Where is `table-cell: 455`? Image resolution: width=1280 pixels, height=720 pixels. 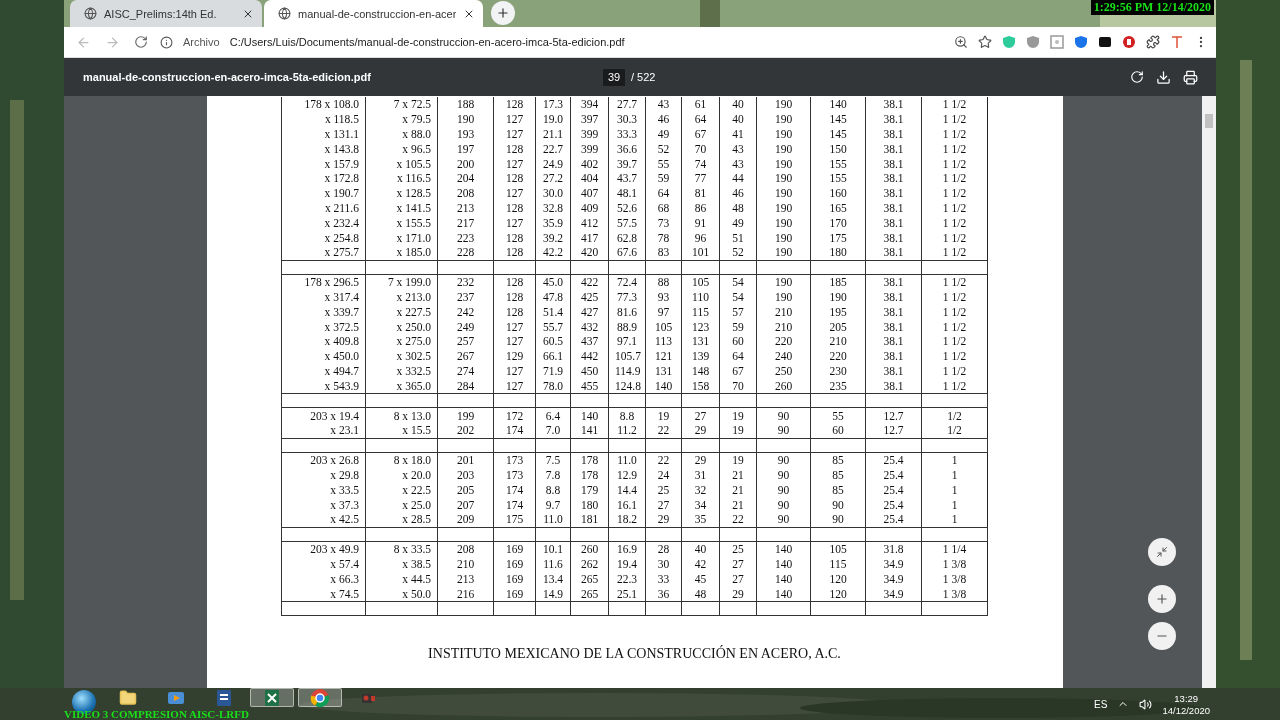 table-cell: 455 is located at coordinates (589, 386).